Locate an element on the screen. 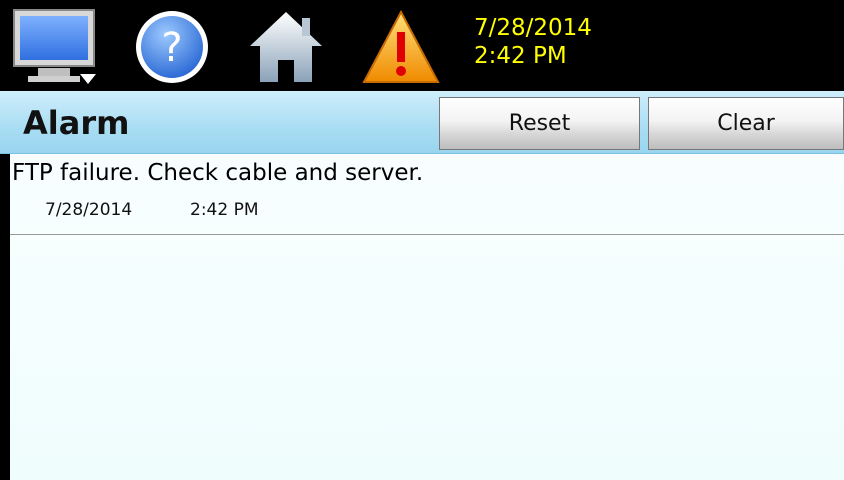 The image size is (844, 480). reset-button: Reset is located at coordinates (539, 123).